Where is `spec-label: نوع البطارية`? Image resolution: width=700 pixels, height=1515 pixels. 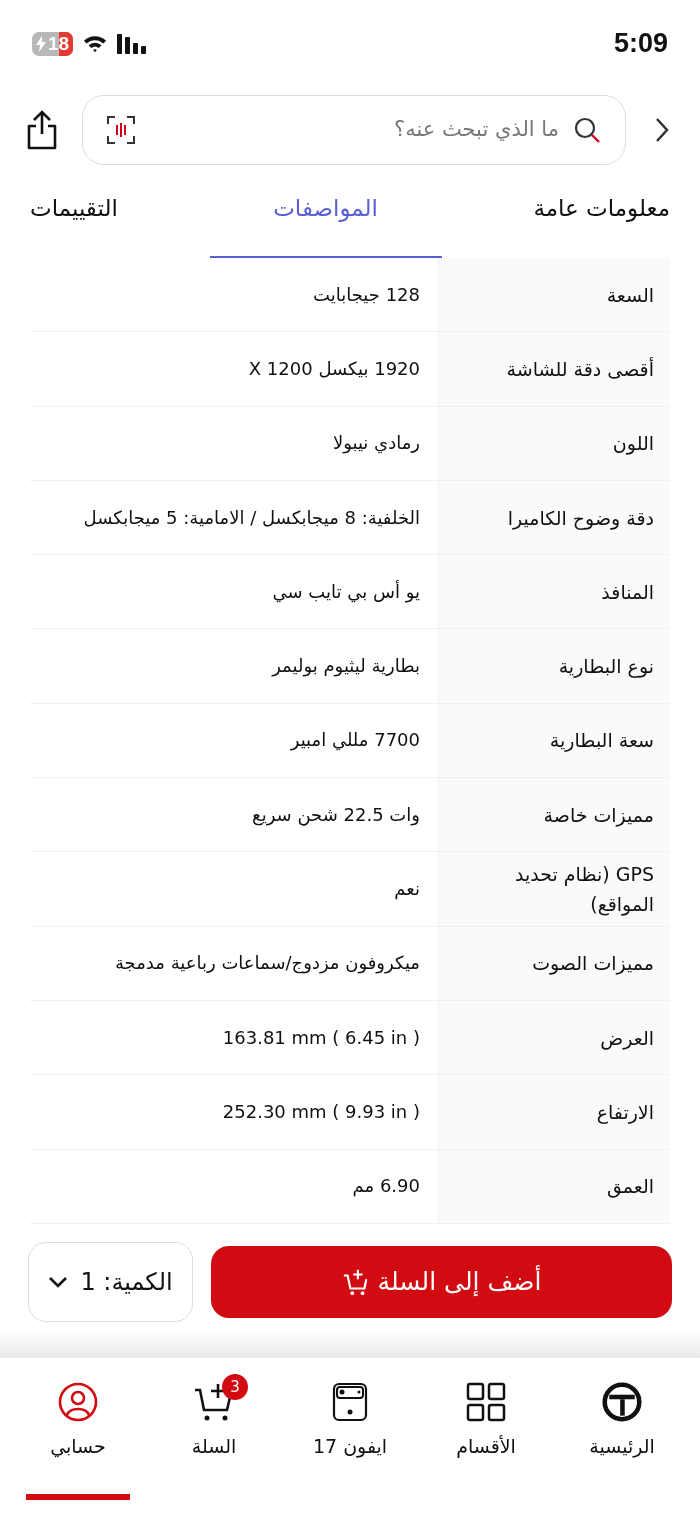
spec-label: نوع البطارية is located at coordinates (554, 666).